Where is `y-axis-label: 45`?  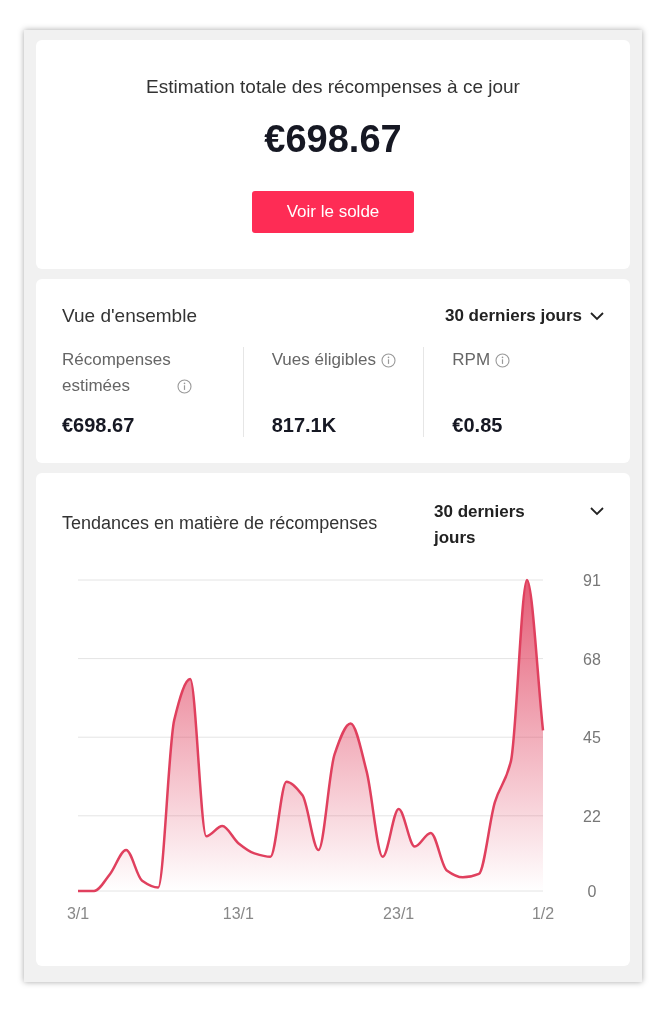
y-axis-label: 45 is located at coordinates (592, 738).